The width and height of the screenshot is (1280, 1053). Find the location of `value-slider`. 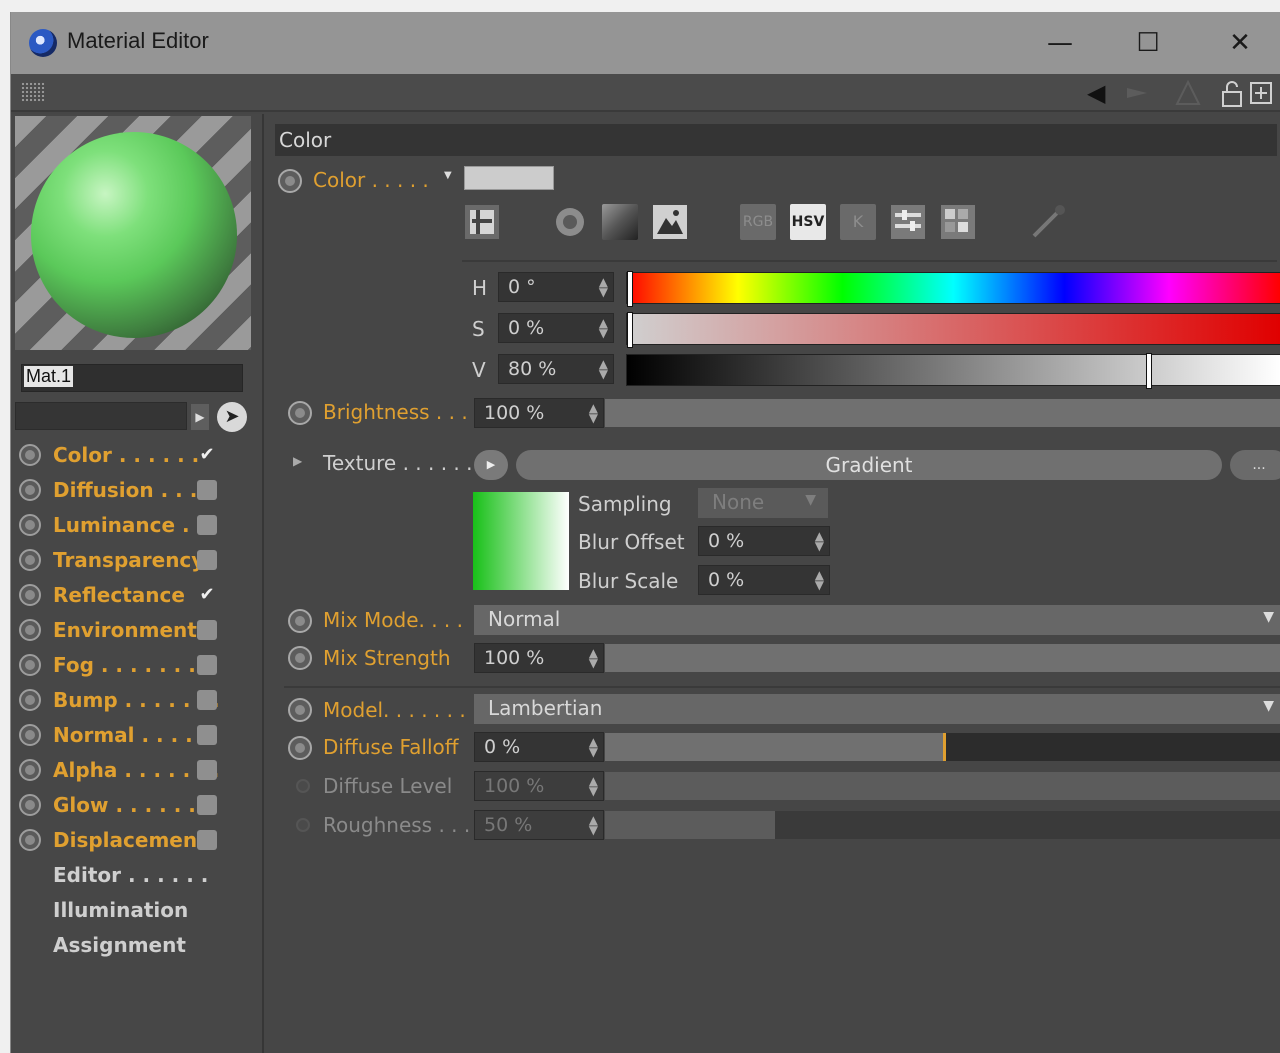

value-slider is located at coordinates (953, 371).